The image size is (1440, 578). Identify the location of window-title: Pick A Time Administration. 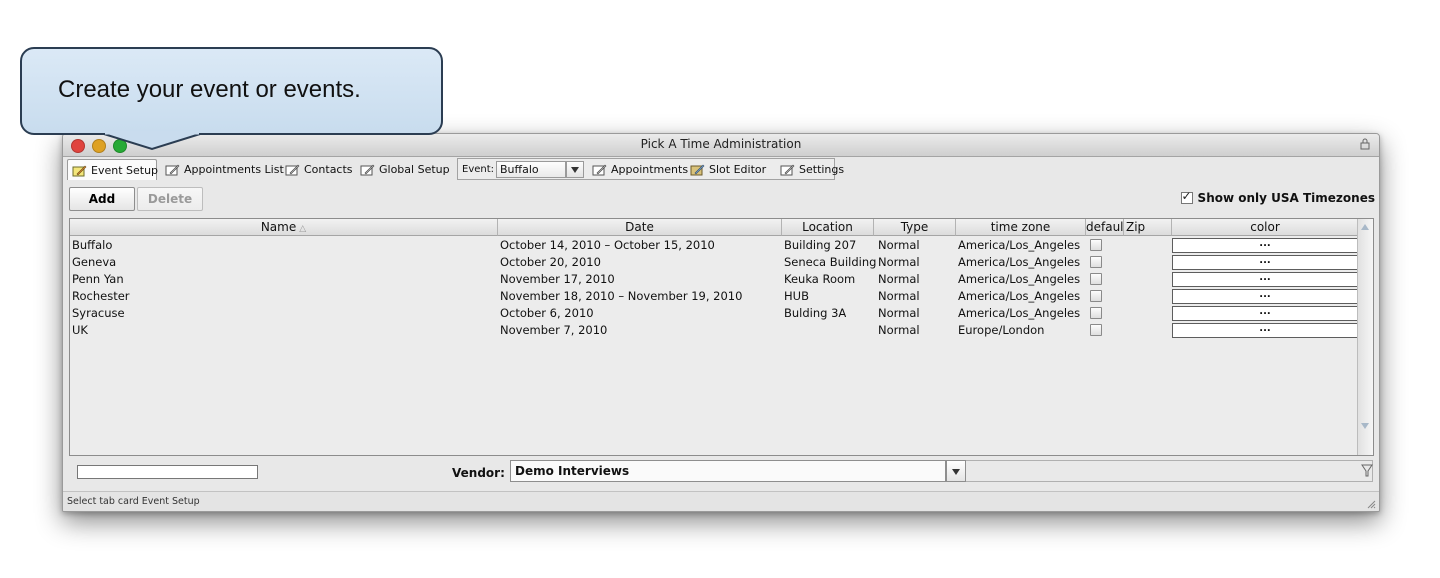
(721, 144).